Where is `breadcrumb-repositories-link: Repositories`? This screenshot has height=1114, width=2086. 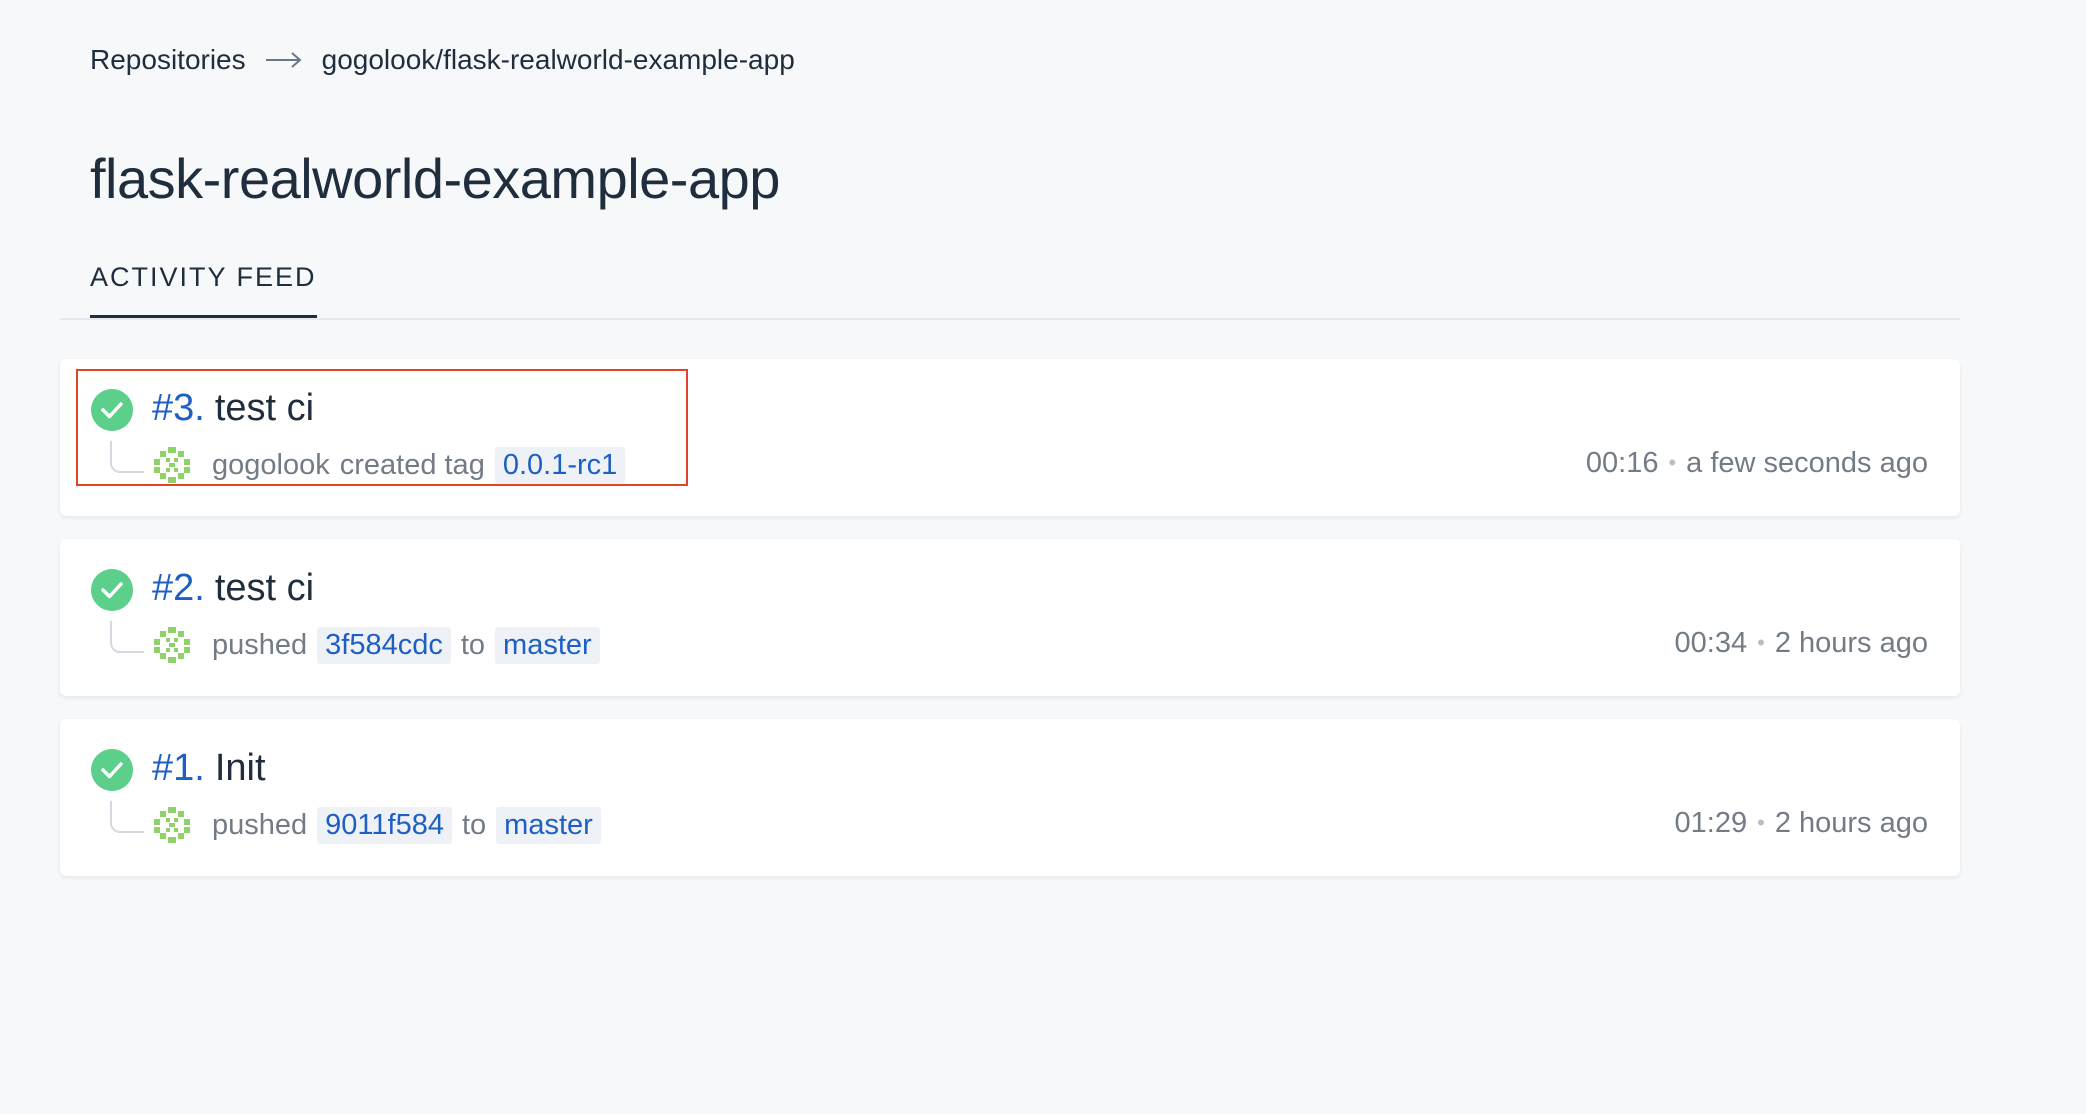
breadcrumb-repositories-link: Repositories is located at coordinates (168, 60).